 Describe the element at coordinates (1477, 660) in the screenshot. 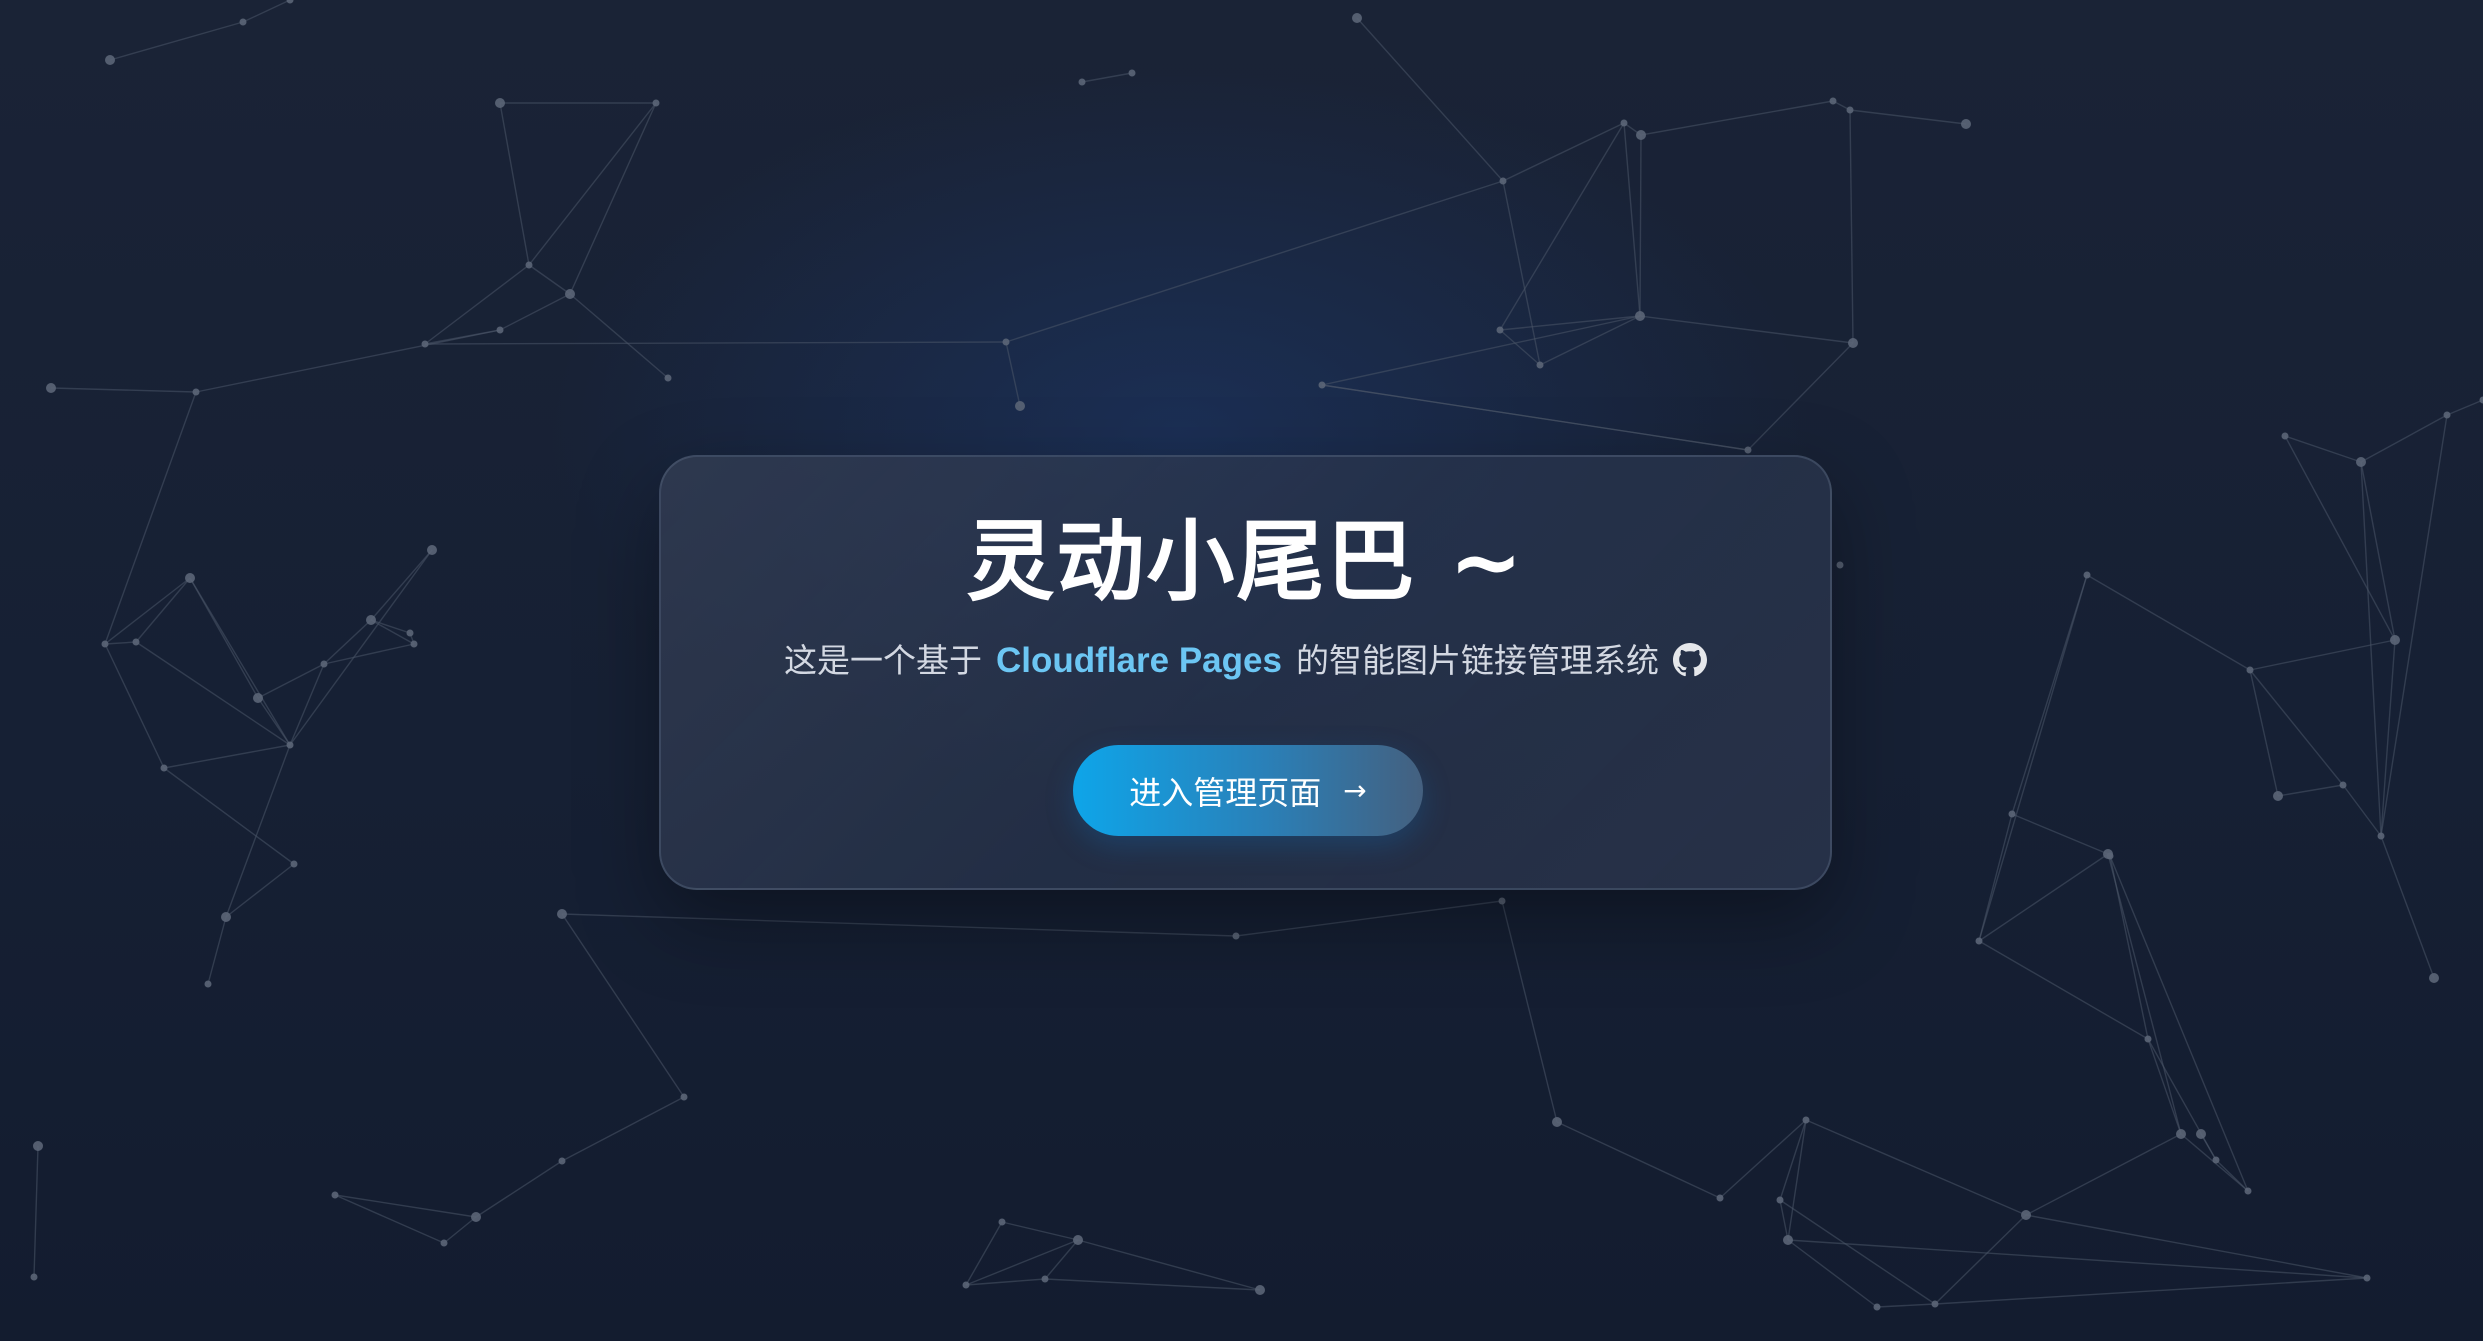

I see `subtitle-suffix: 的智能图片链接管理系统` at that location.